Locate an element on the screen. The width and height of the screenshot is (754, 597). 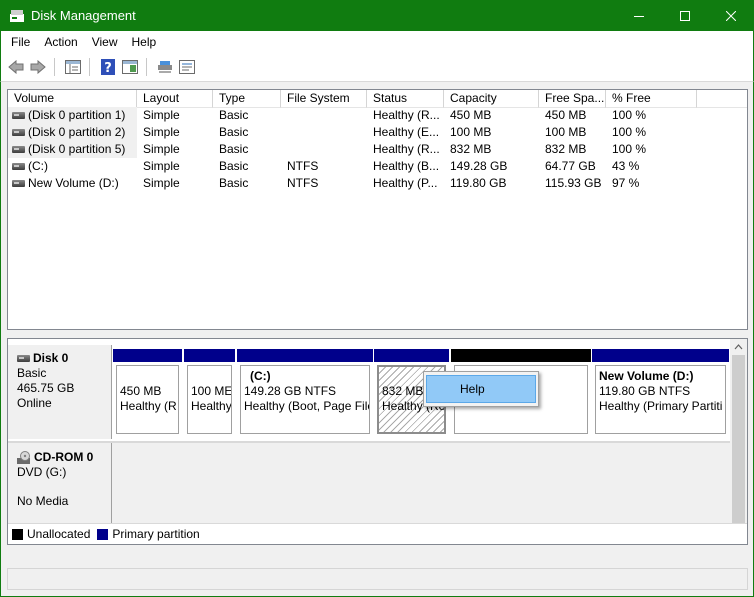
volume-name: New Volume (D:) is located at coordinates (73, 183).